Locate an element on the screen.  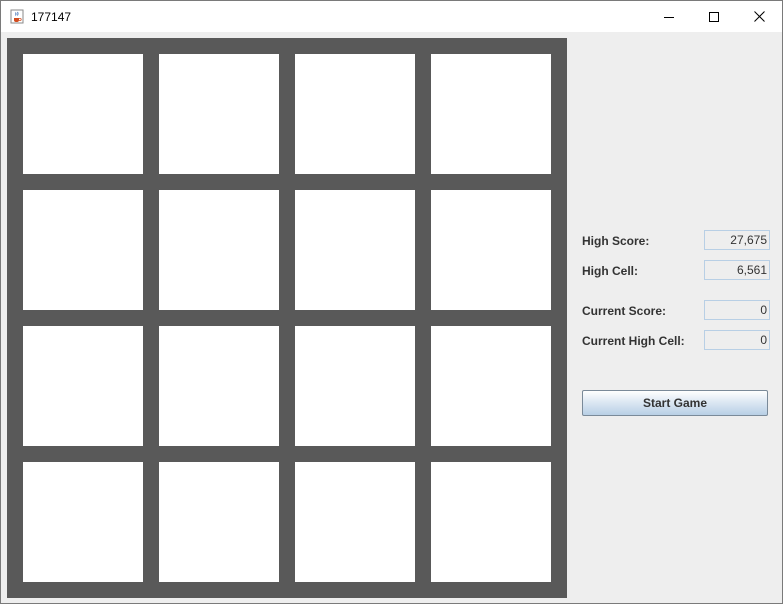
window-title: 177147 is located at coordinates (51, 17).